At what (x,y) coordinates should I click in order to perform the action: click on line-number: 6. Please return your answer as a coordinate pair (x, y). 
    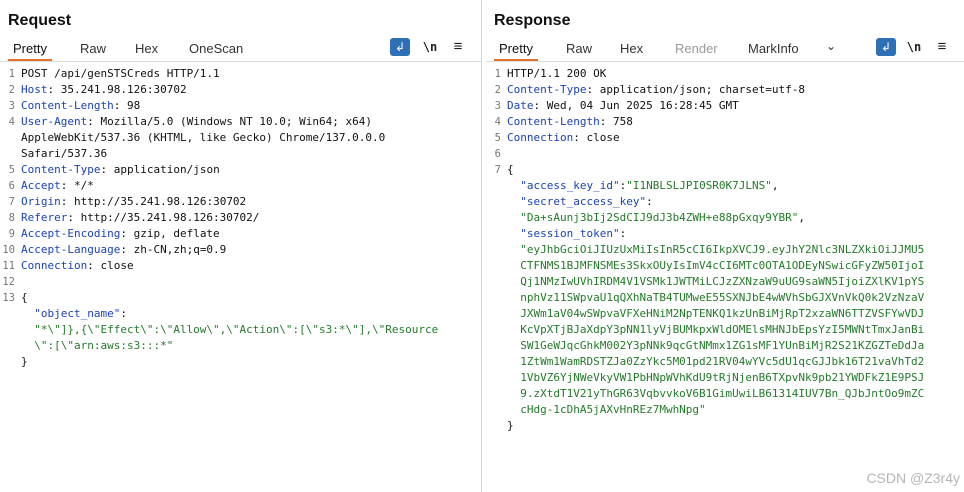
    Looking at the image, I should click on (497, 154).